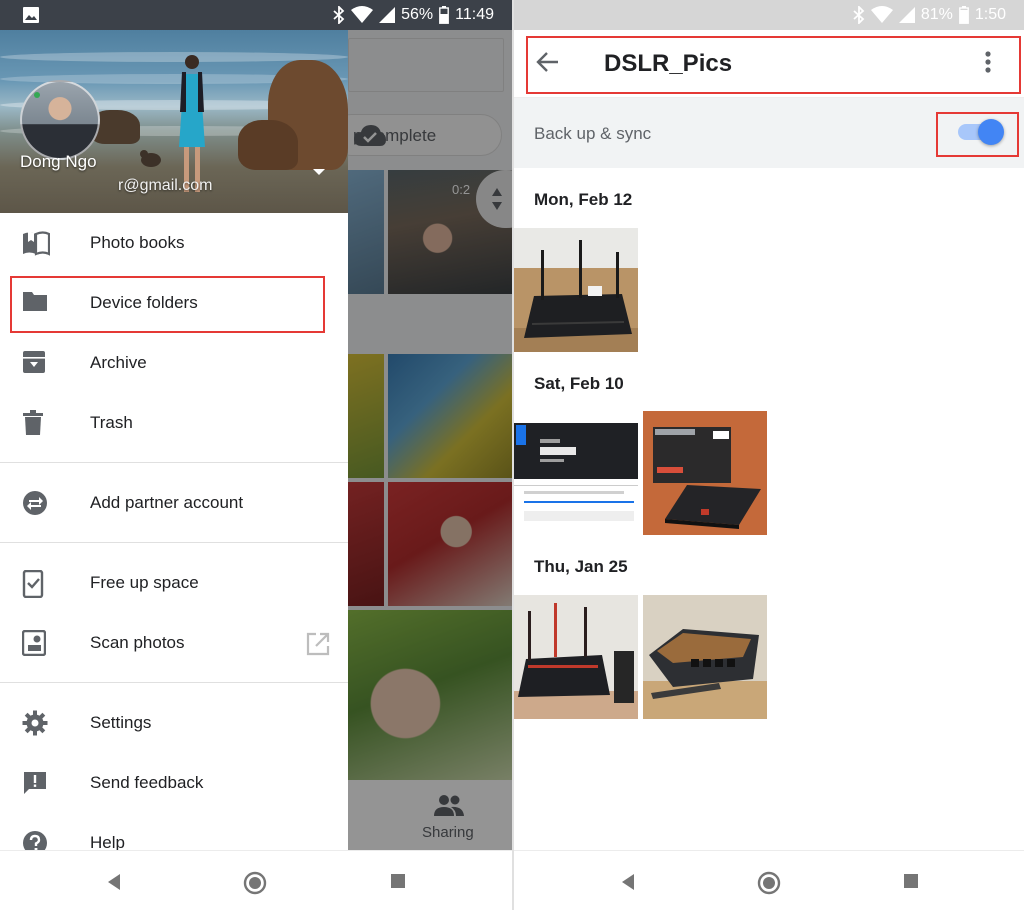  What do you see at coordinates (31, 15) in the screenshot?
I see `image-icon` at bounding box center [31, 15].